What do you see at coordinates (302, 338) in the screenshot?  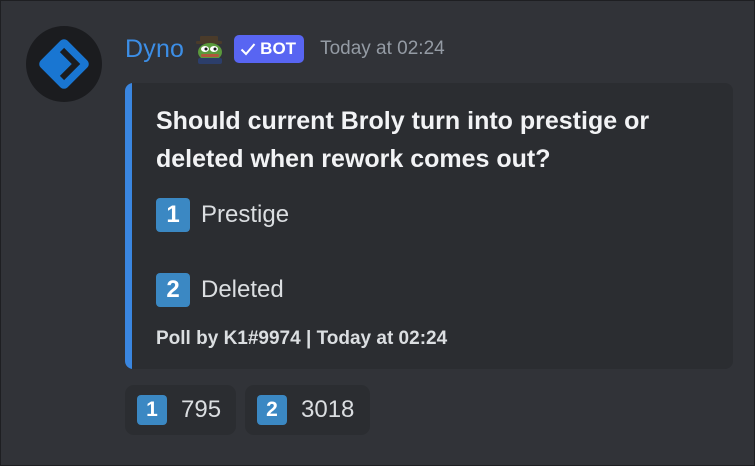 I see `poll-footer: Poll by K1#9974 | Today at 02:24` at bounding box center [302, 338].